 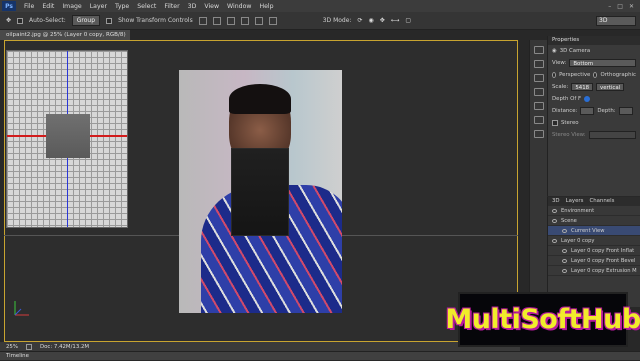 What do you see at coordinates (260, 99) in the screenshot?
I see `photo-hair` at bounding box center [260, 99].